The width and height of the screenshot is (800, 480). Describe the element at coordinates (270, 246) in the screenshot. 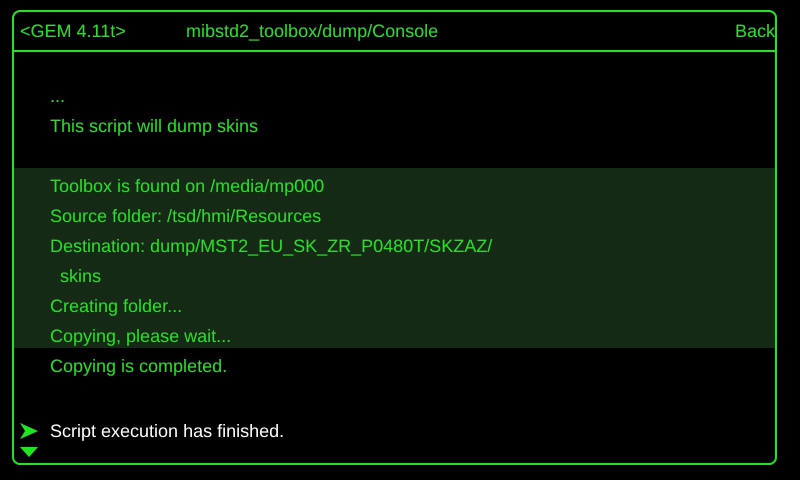

I see `console-line: Destination: dump/MST2_EU_SK_ZR_P0480T/SKZAZ/` at that location.